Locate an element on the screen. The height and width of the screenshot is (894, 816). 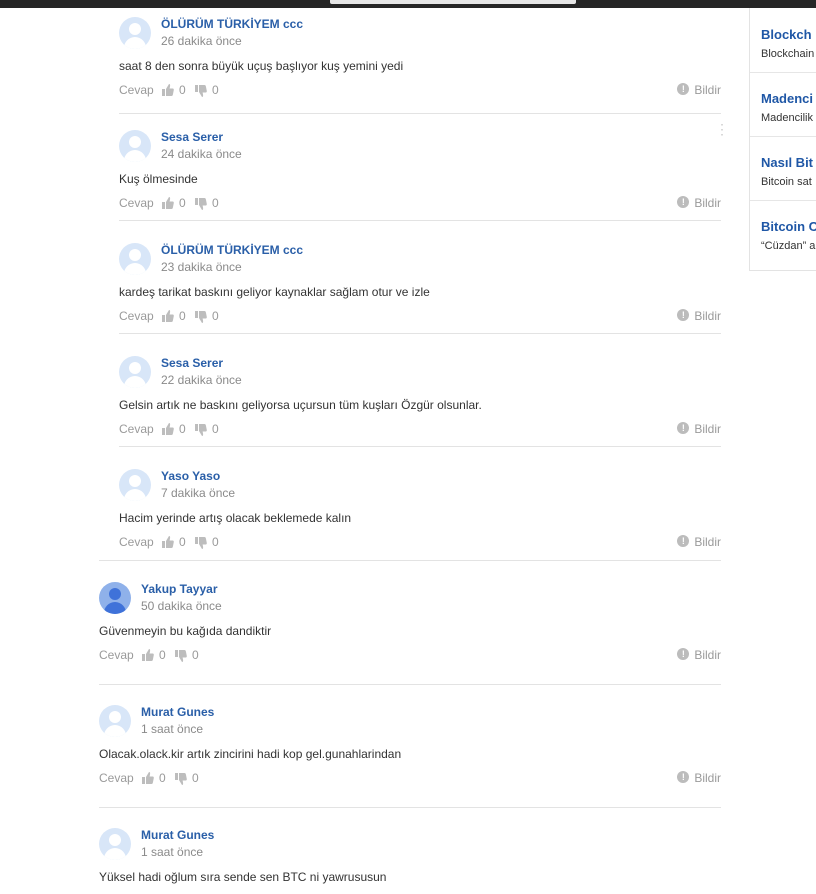
sidebar-article-title: Blockch is located at coordinates (786, 34).